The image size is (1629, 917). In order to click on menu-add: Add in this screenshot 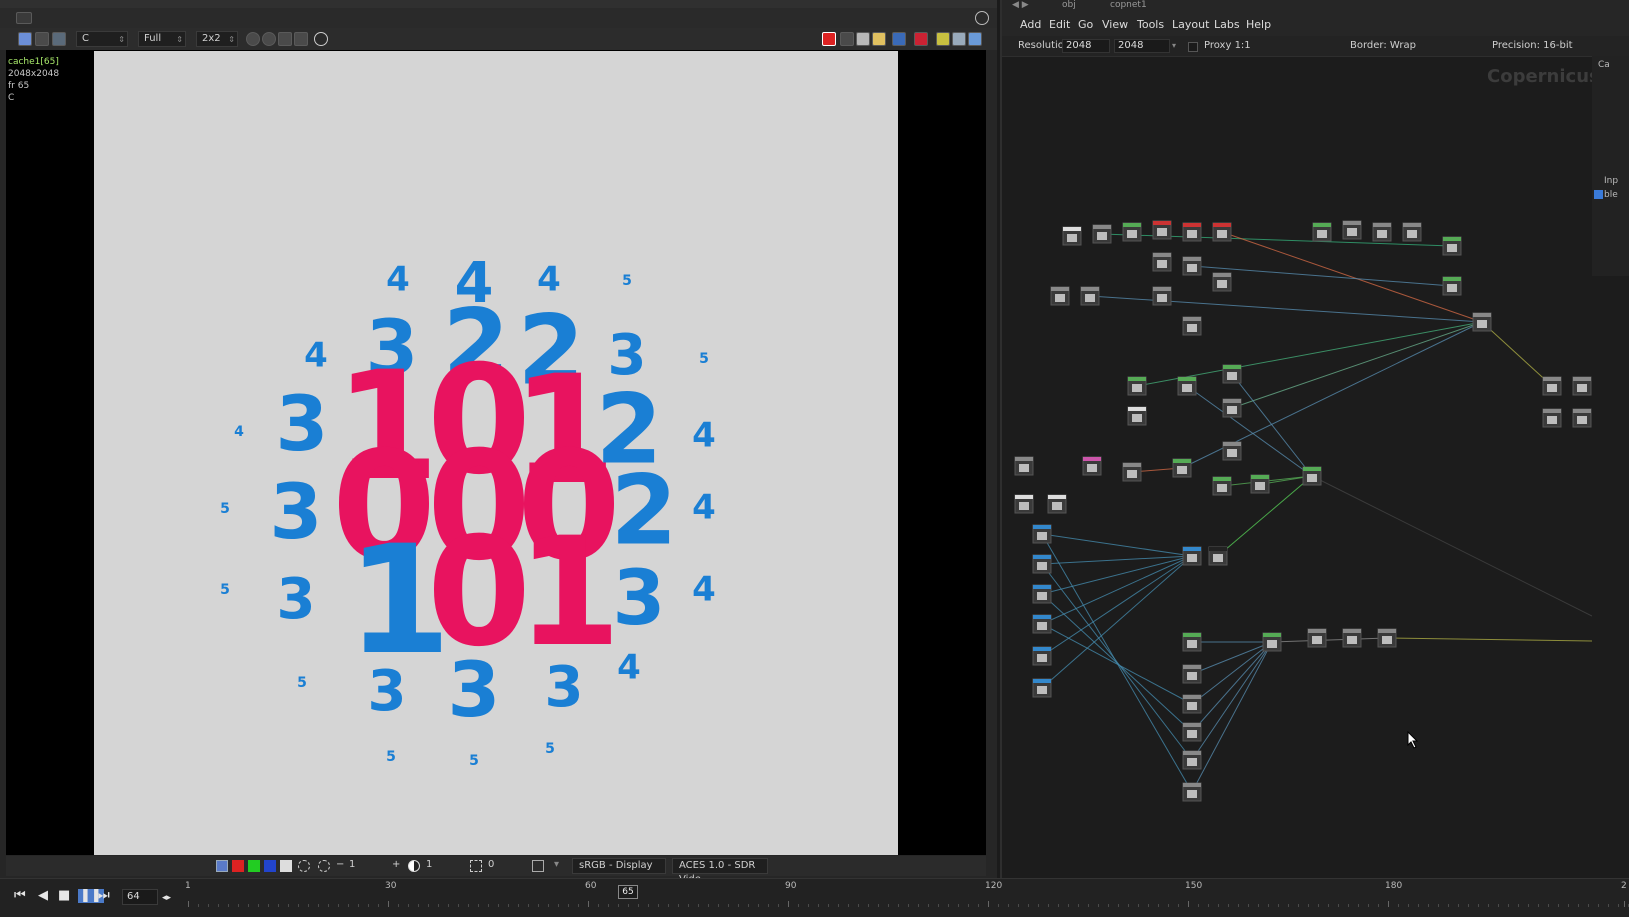, I will do `click(1030, 24)`.